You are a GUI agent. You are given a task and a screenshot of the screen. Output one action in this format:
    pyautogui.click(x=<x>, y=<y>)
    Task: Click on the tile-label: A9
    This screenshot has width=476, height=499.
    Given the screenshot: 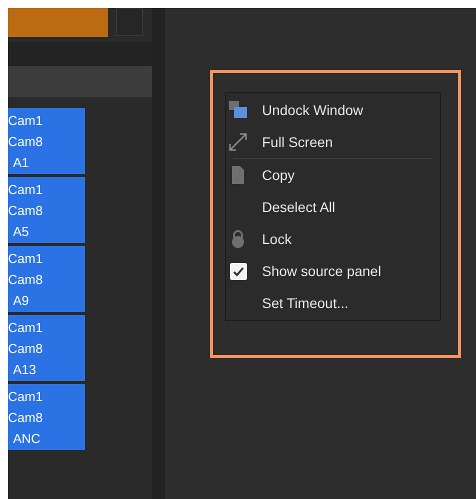 What is the action you would take?
    pyautogui.click(x=21, y=301)
    